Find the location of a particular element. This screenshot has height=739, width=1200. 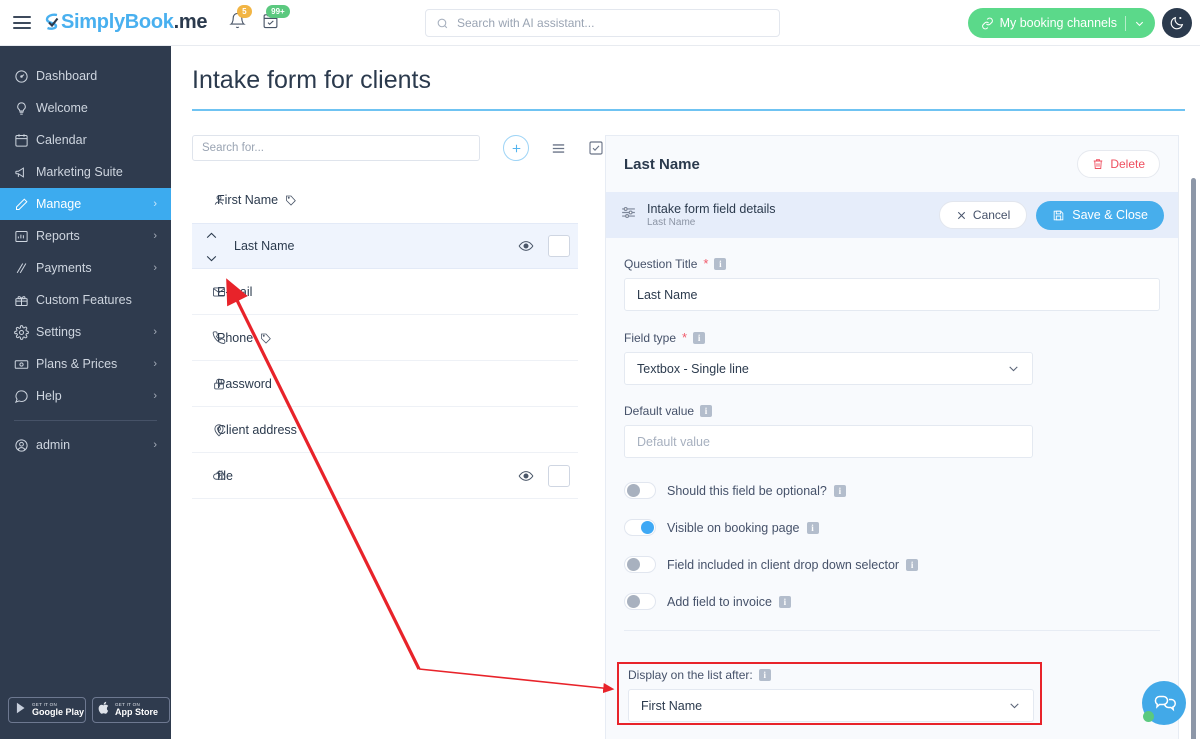

reorder-list-button is located at coordinates (558, 148).